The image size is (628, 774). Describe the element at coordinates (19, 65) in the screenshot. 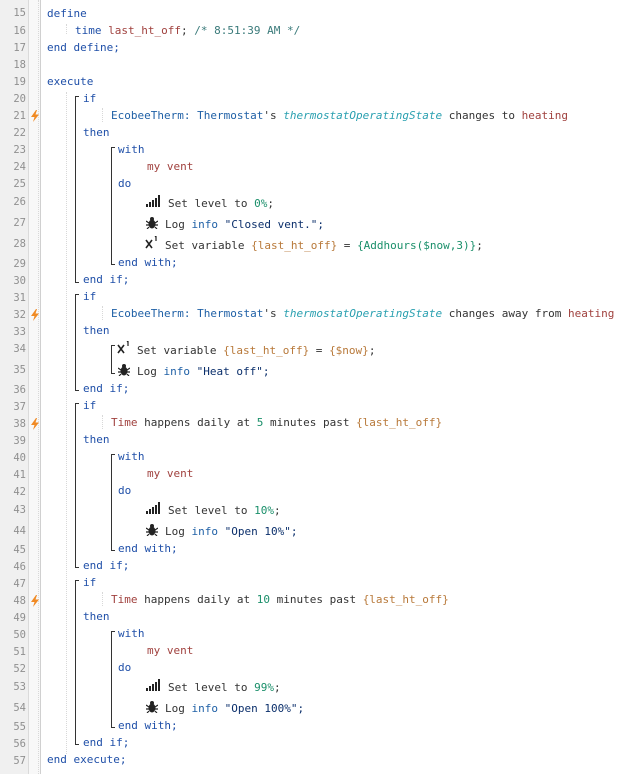

I see `line-number: 18` at that location.